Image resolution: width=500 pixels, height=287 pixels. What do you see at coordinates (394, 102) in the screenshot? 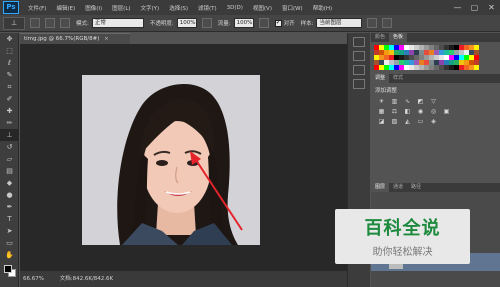
I see `levels-icon: ▥` at bounding box center [394, 102].